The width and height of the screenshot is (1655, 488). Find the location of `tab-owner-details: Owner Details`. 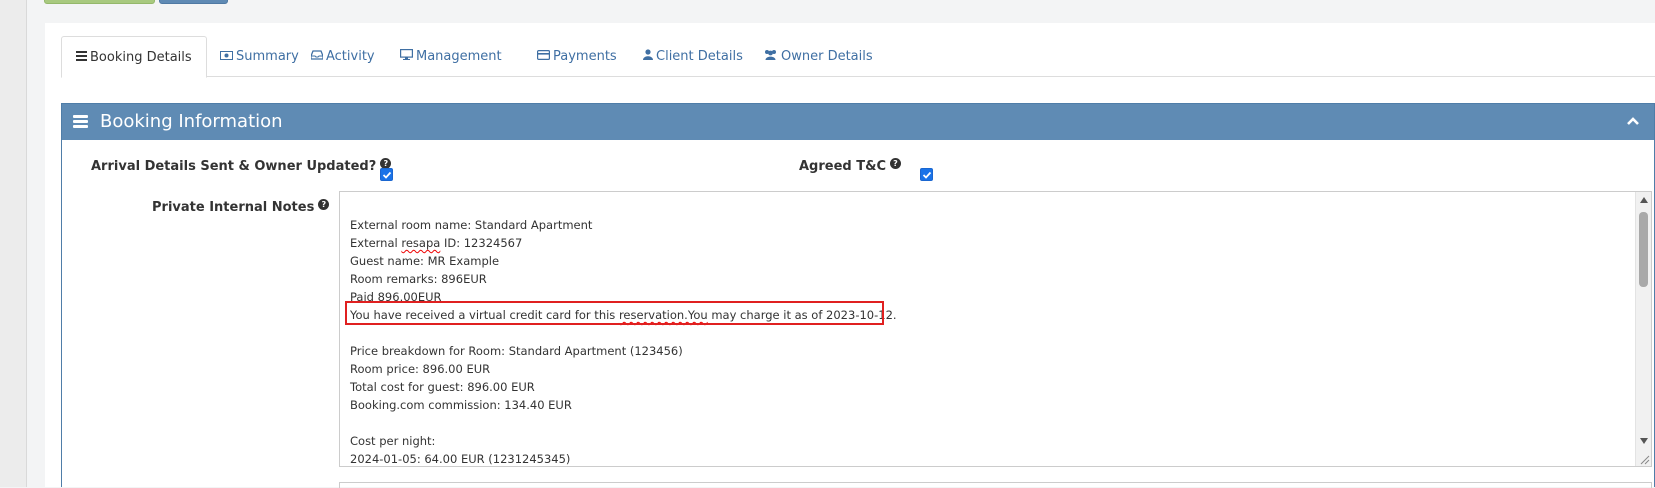

tab-owner-details: Owner Details is located at coordinates (818, 56).